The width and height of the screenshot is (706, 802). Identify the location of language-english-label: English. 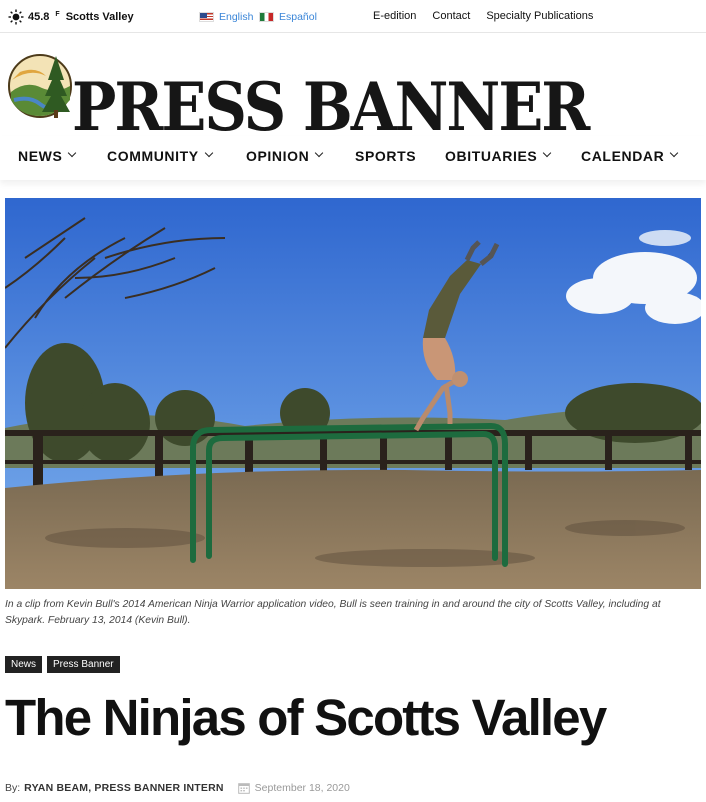
(236, 17).